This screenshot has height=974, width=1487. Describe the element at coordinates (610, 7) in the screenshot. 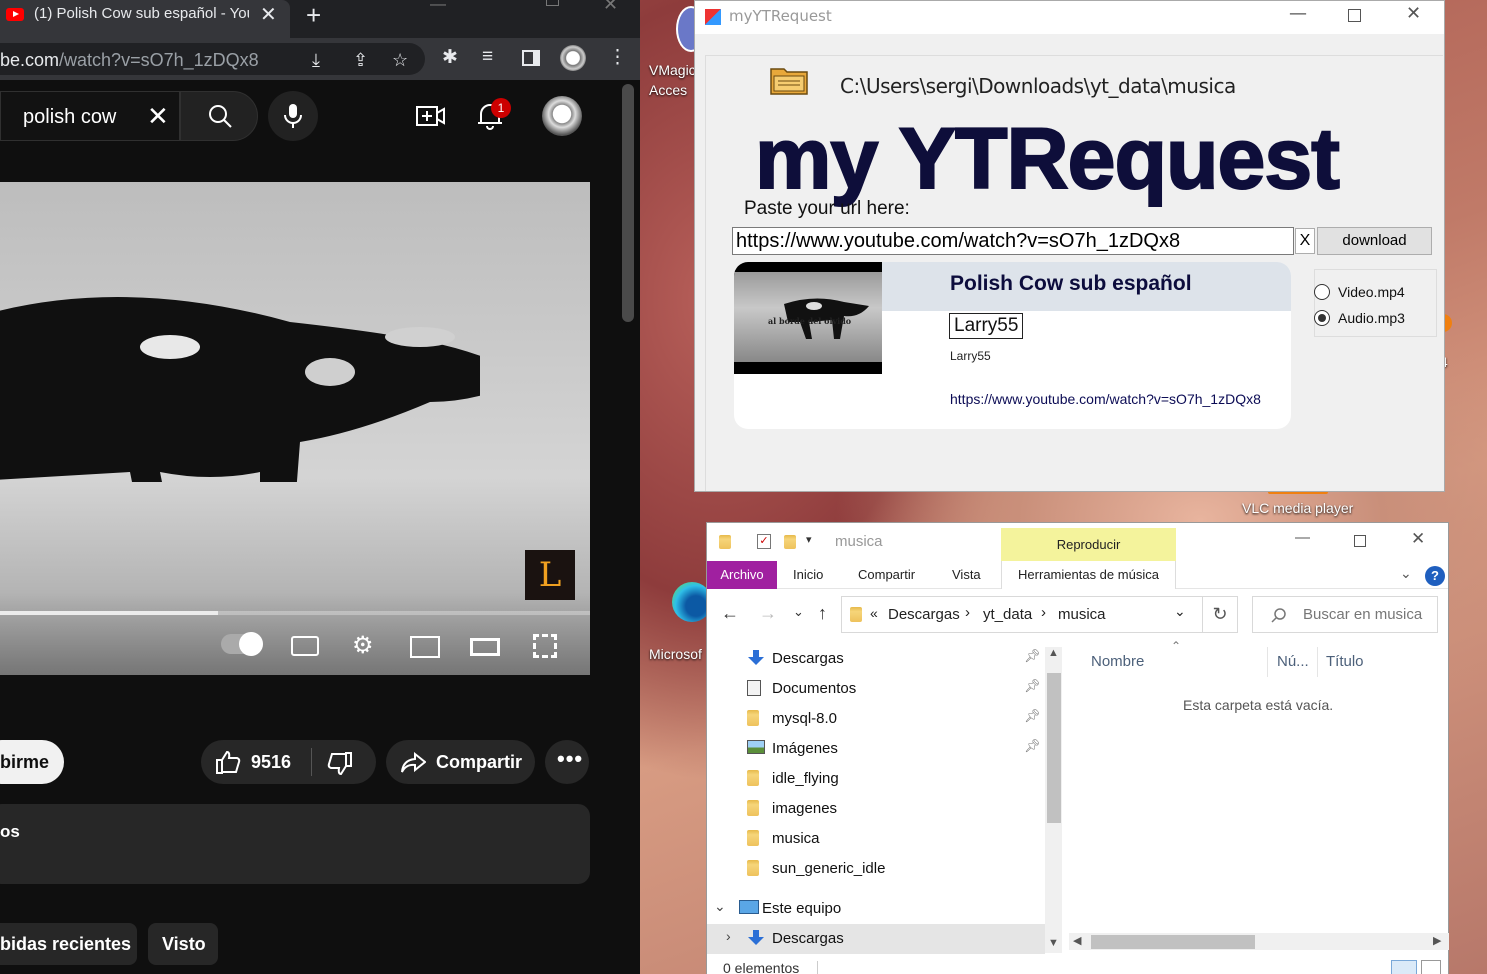

I see `close-window-icon: ✕` at that location.